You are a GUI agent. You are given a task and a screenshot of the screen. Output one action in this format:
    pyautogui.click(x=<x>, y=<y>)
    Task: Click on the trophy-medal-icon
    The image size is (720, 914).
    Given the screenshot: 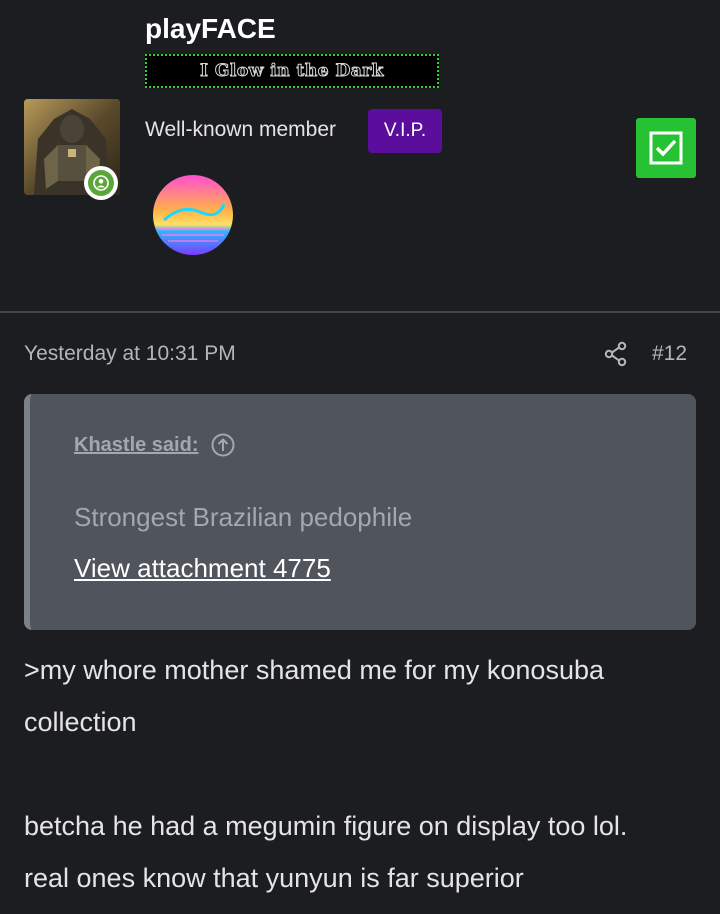 What is the action you would take?
    pyautogui.click(x=193, y=215)
    